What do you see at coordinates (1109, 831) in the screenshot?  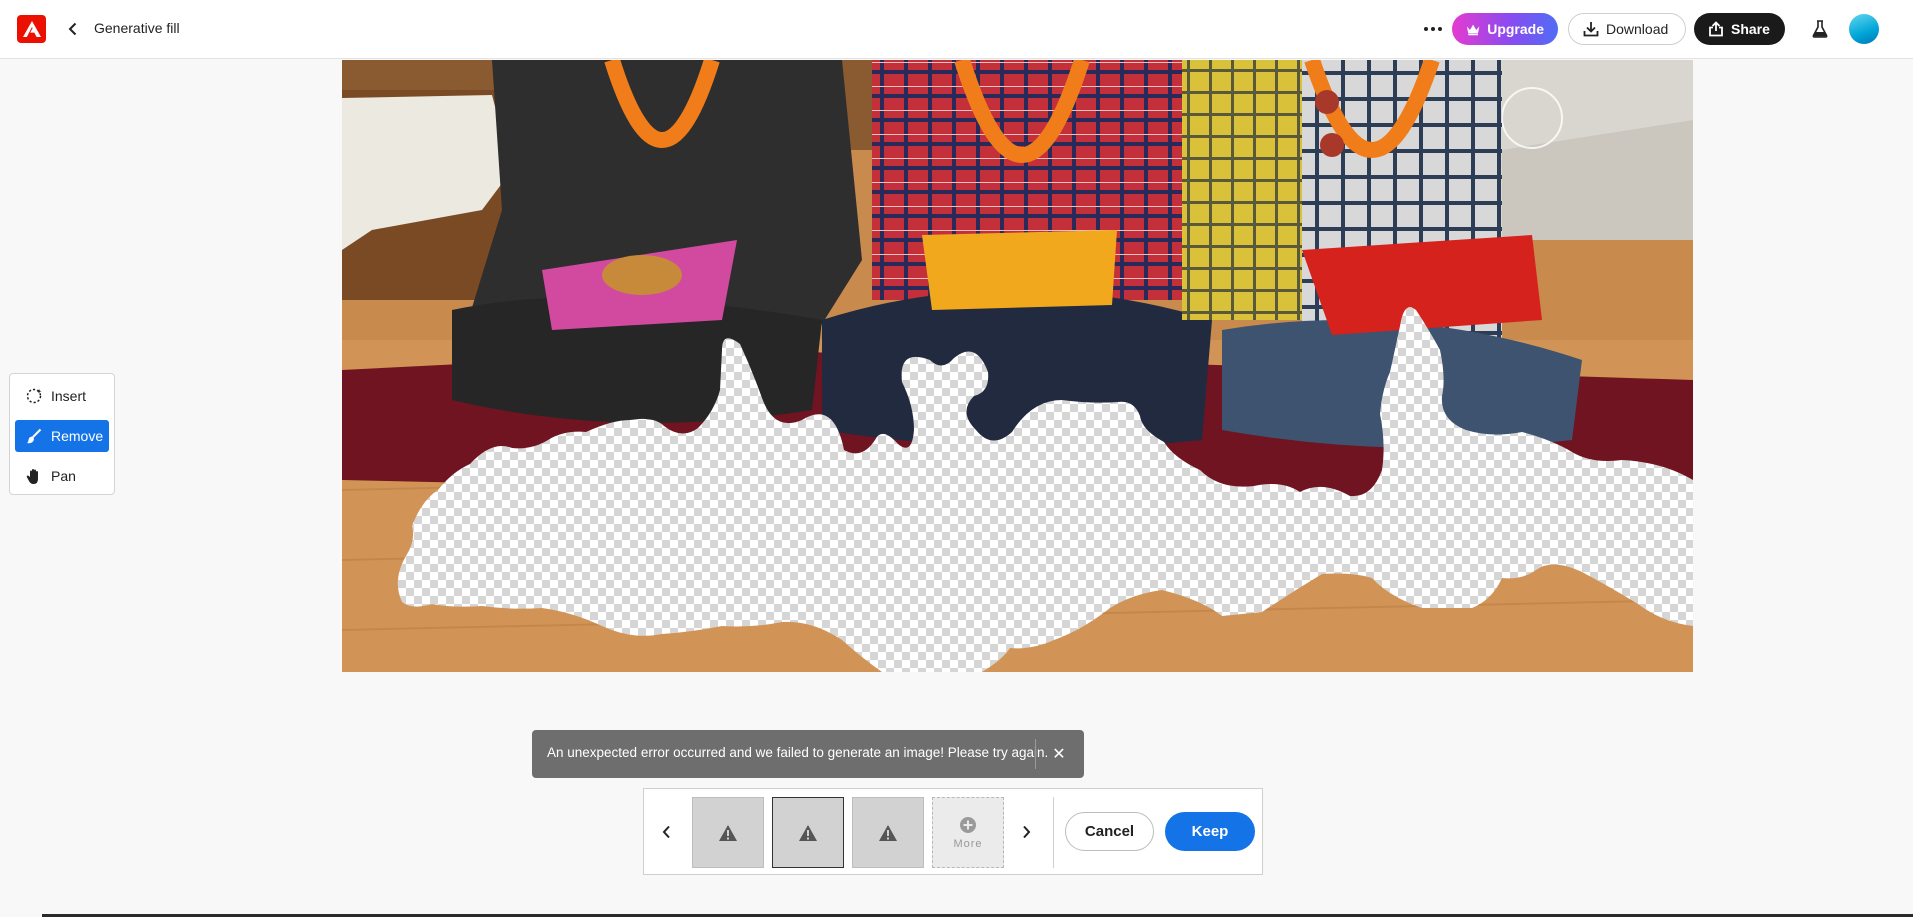 I see `cancel-button: Cancel` at bounding box center [1109, 831].